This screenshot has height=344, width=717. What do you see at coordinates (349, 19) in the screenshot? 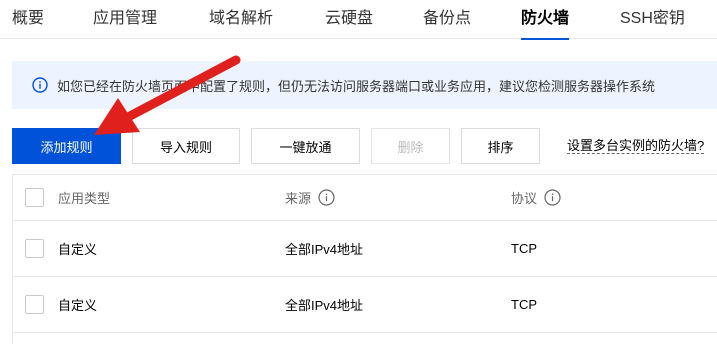
I see `tab-cloud-disk: 云硬盘` at bounding box center [349, 19].